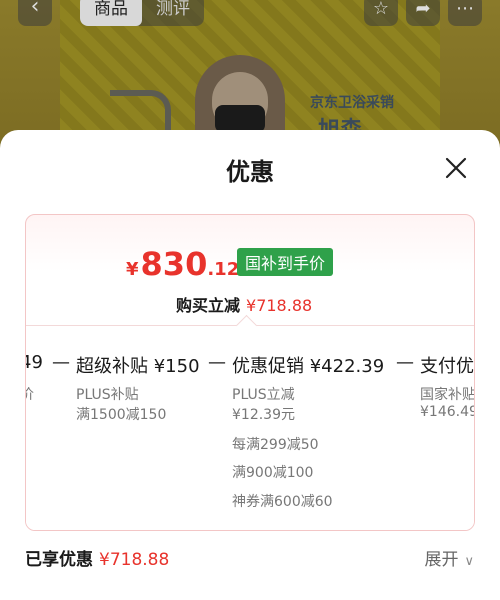 This screenshot has height=600, width=500. What do you see at coordinates (352, 103) in the screenshot?
I see `banner-tagline: 京东卫浴采销` at bounding box center [352, 103].